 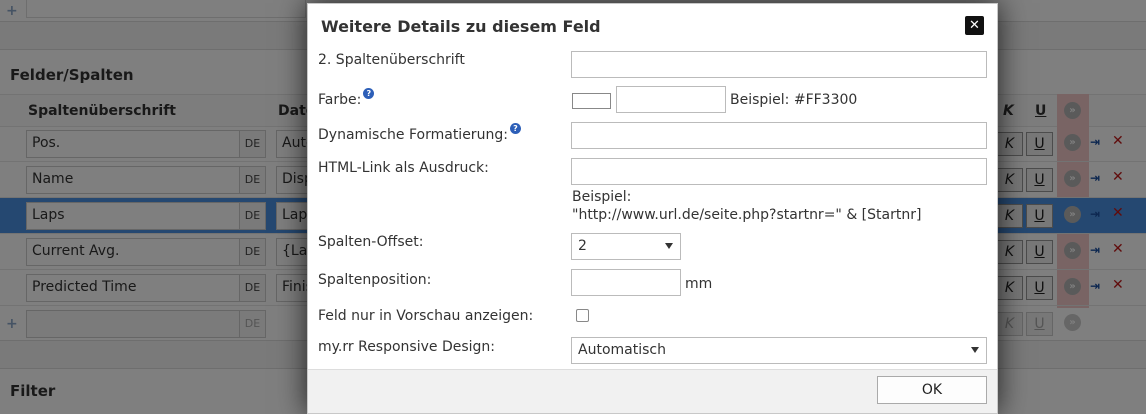 What do you see at coordinates (375, 280) in the screenshot?
I see `column-position-label: Spaltenposition:` at bounding box center [375, 280].